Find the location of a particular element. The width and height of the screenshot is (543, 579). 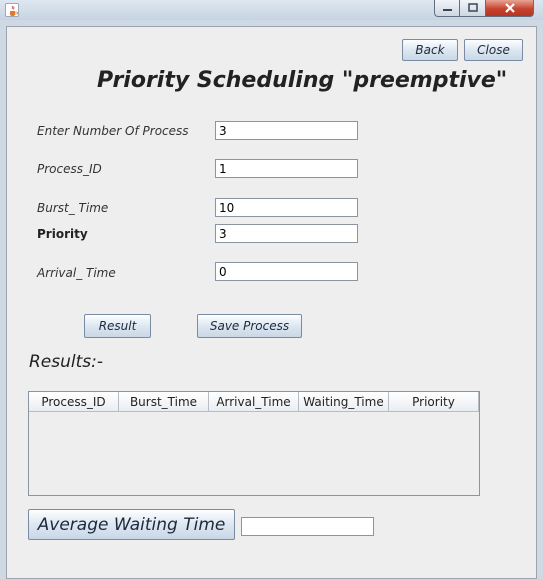

priority-input is located at coordinates (286, 233).